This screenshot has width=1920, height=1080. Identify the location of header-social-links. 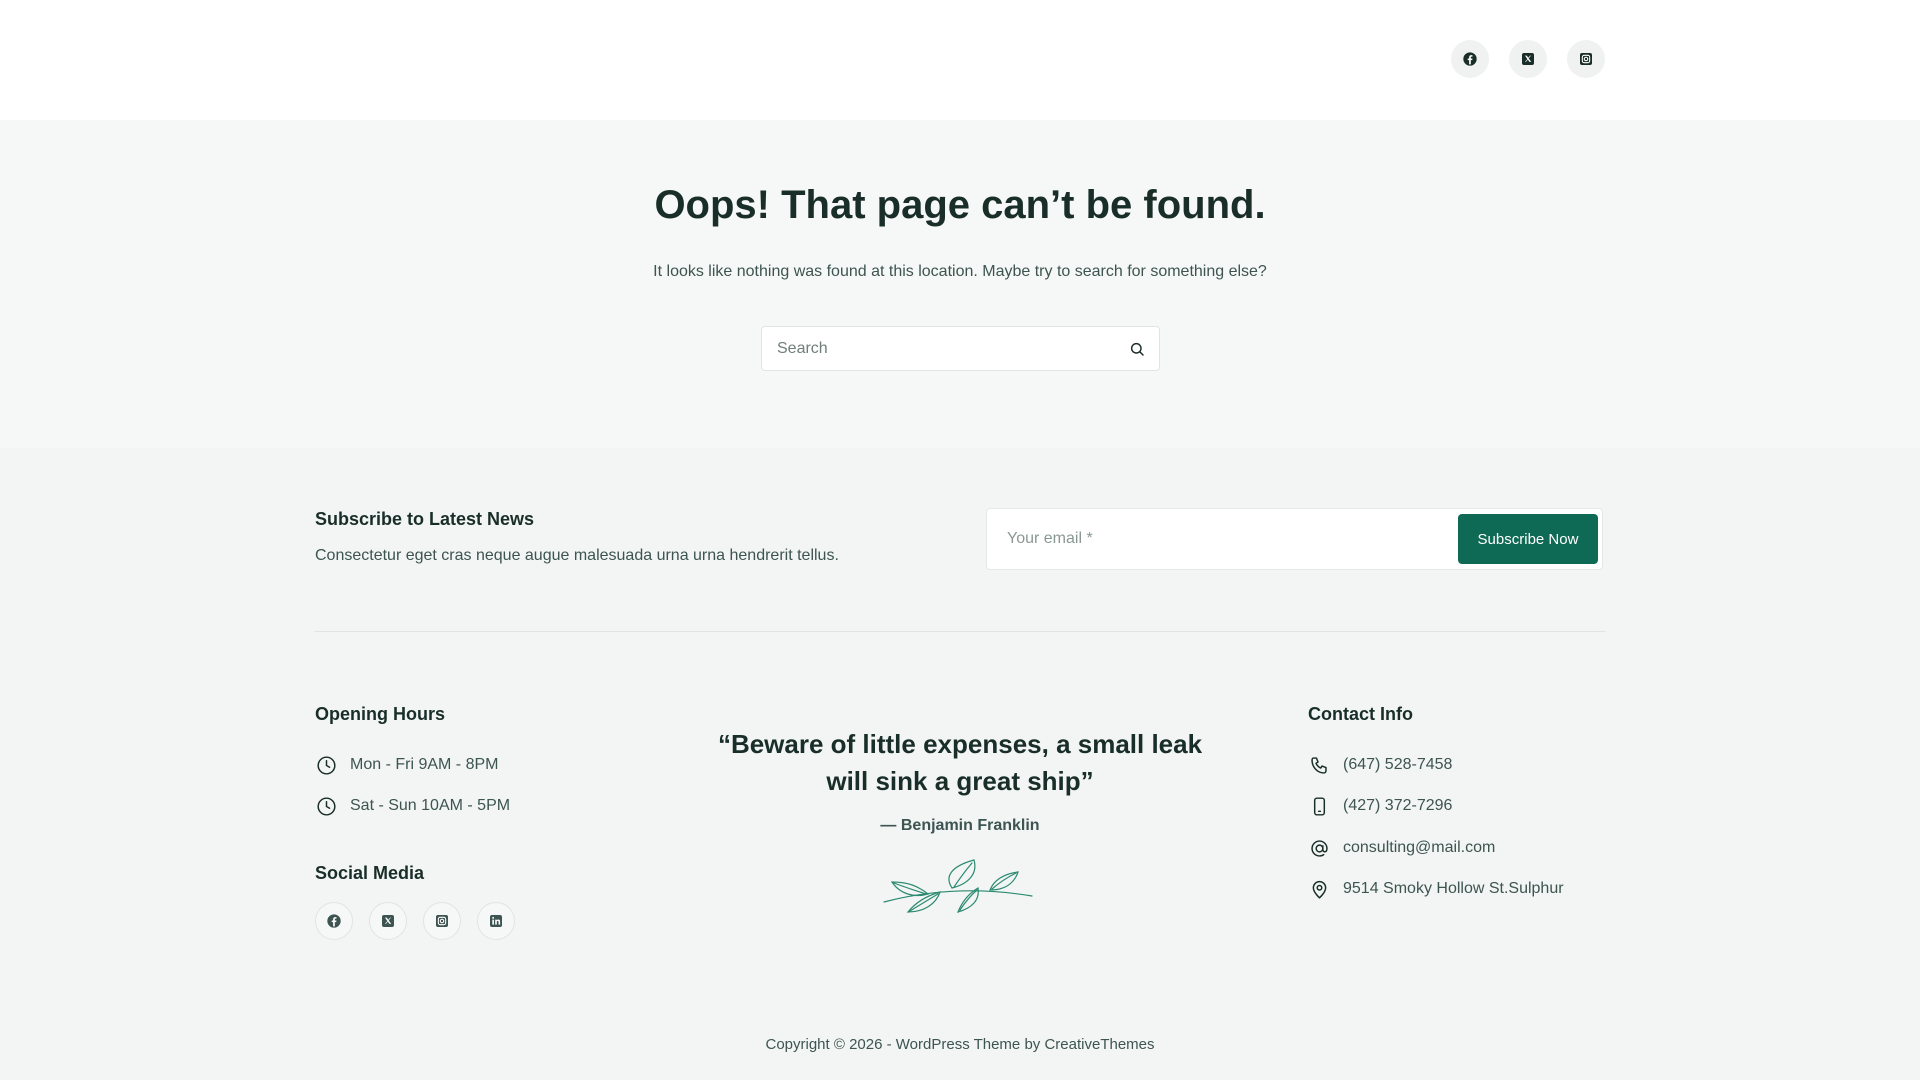
(1528, 59).